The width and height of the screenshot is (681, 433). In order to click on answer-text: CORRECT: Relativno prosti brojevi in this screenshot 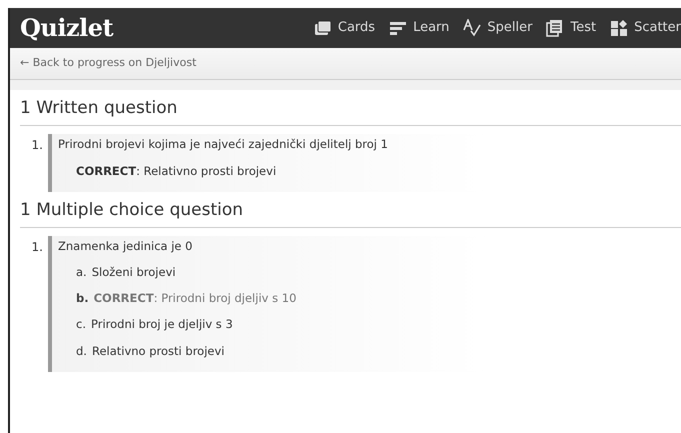, I will do `click(176, 171)`.